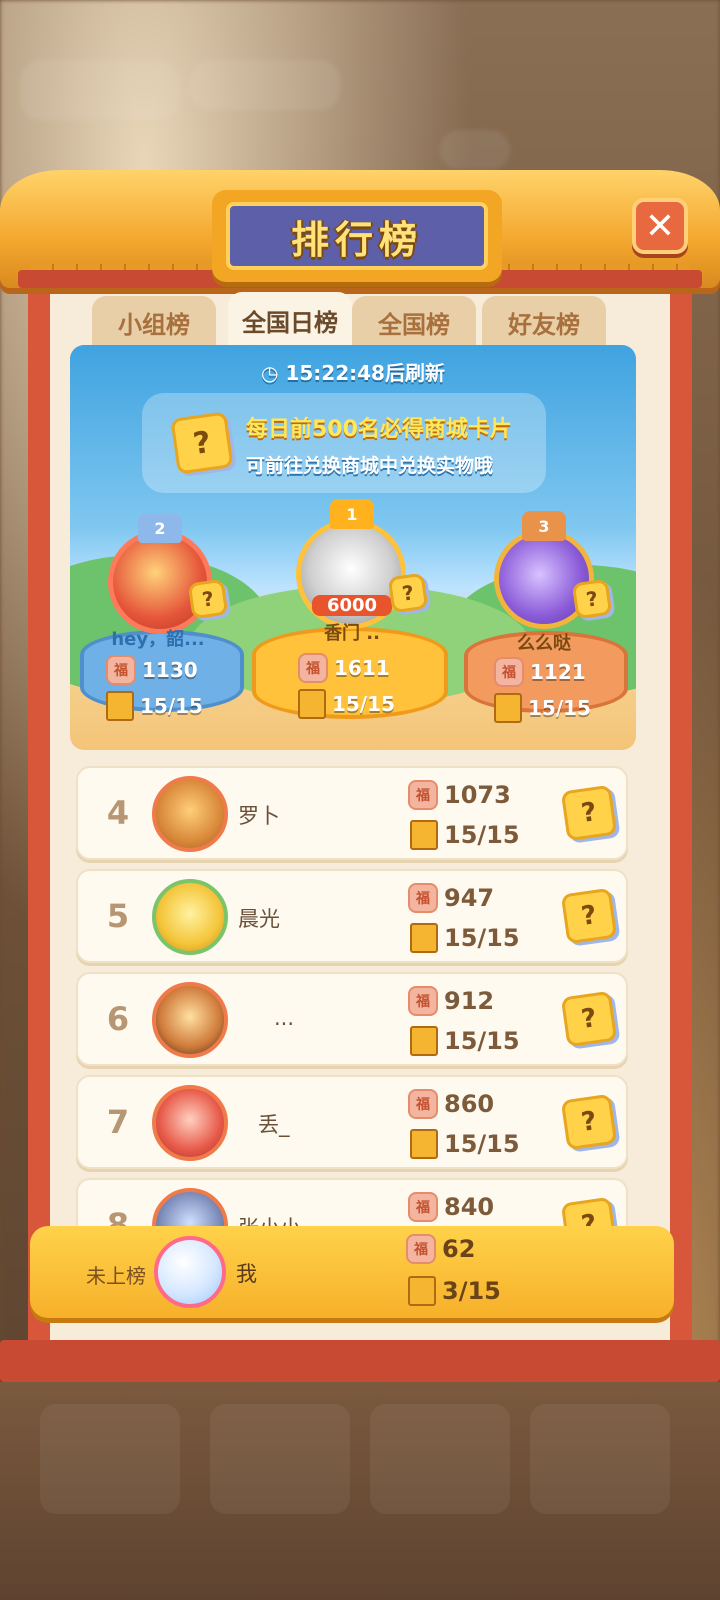 Image resolution: width=720 pixels, height=1600 pixels. I want to click on tab-label: 全国榜, so click(414, 324).